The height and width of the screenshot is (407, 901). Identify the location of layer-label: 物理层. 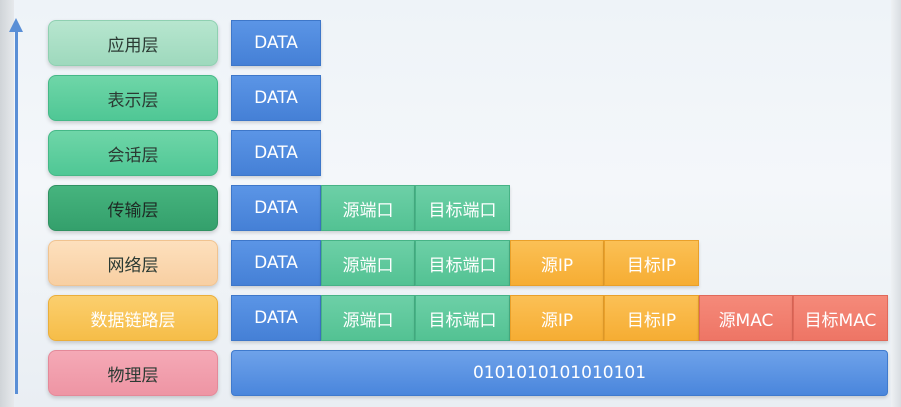
(133, 375).